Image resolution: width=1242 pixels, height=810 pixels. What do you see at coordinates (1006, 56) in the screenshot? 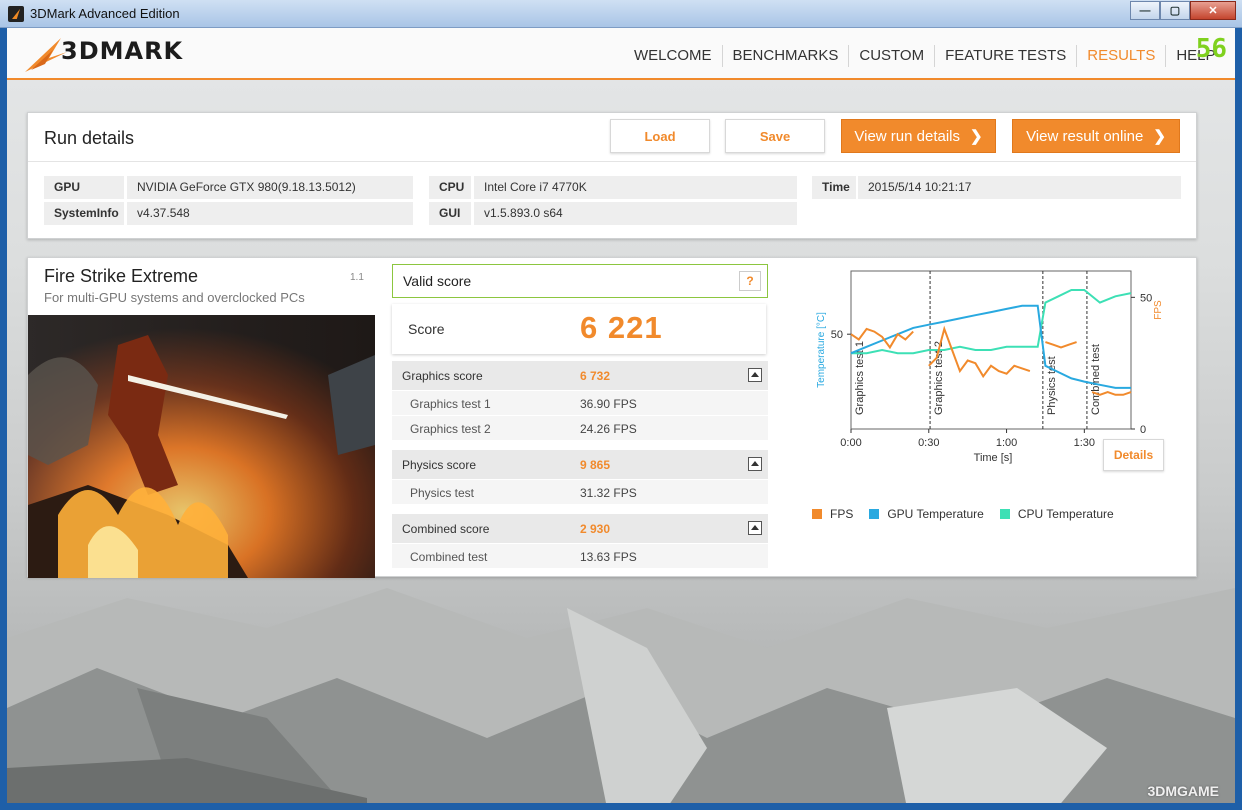
I see `nav-feature-tests: FEATURE TESTS` at bounding box center [1006, 56].